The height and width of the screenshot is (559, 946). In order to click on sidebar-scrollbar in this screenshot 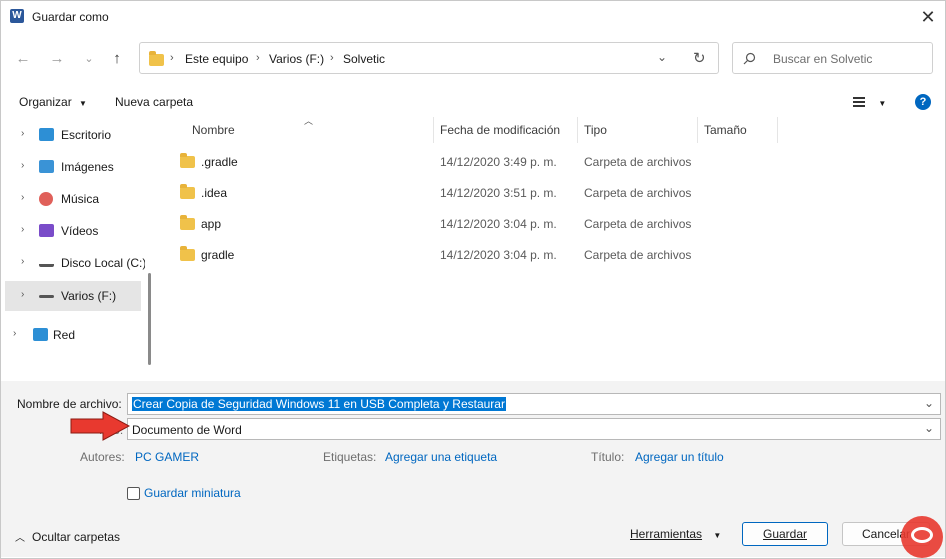, I will do `click(149, 319)`.